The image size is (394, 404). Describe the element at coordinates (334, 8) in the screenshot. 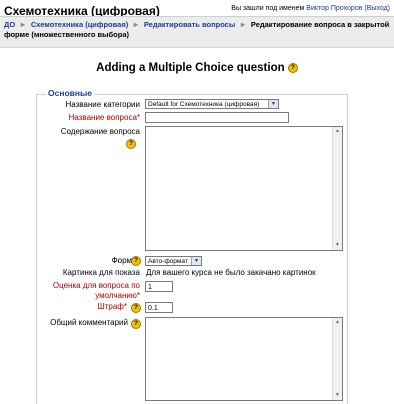

I see `user-name-link: Виктор Прохоров` at that location.